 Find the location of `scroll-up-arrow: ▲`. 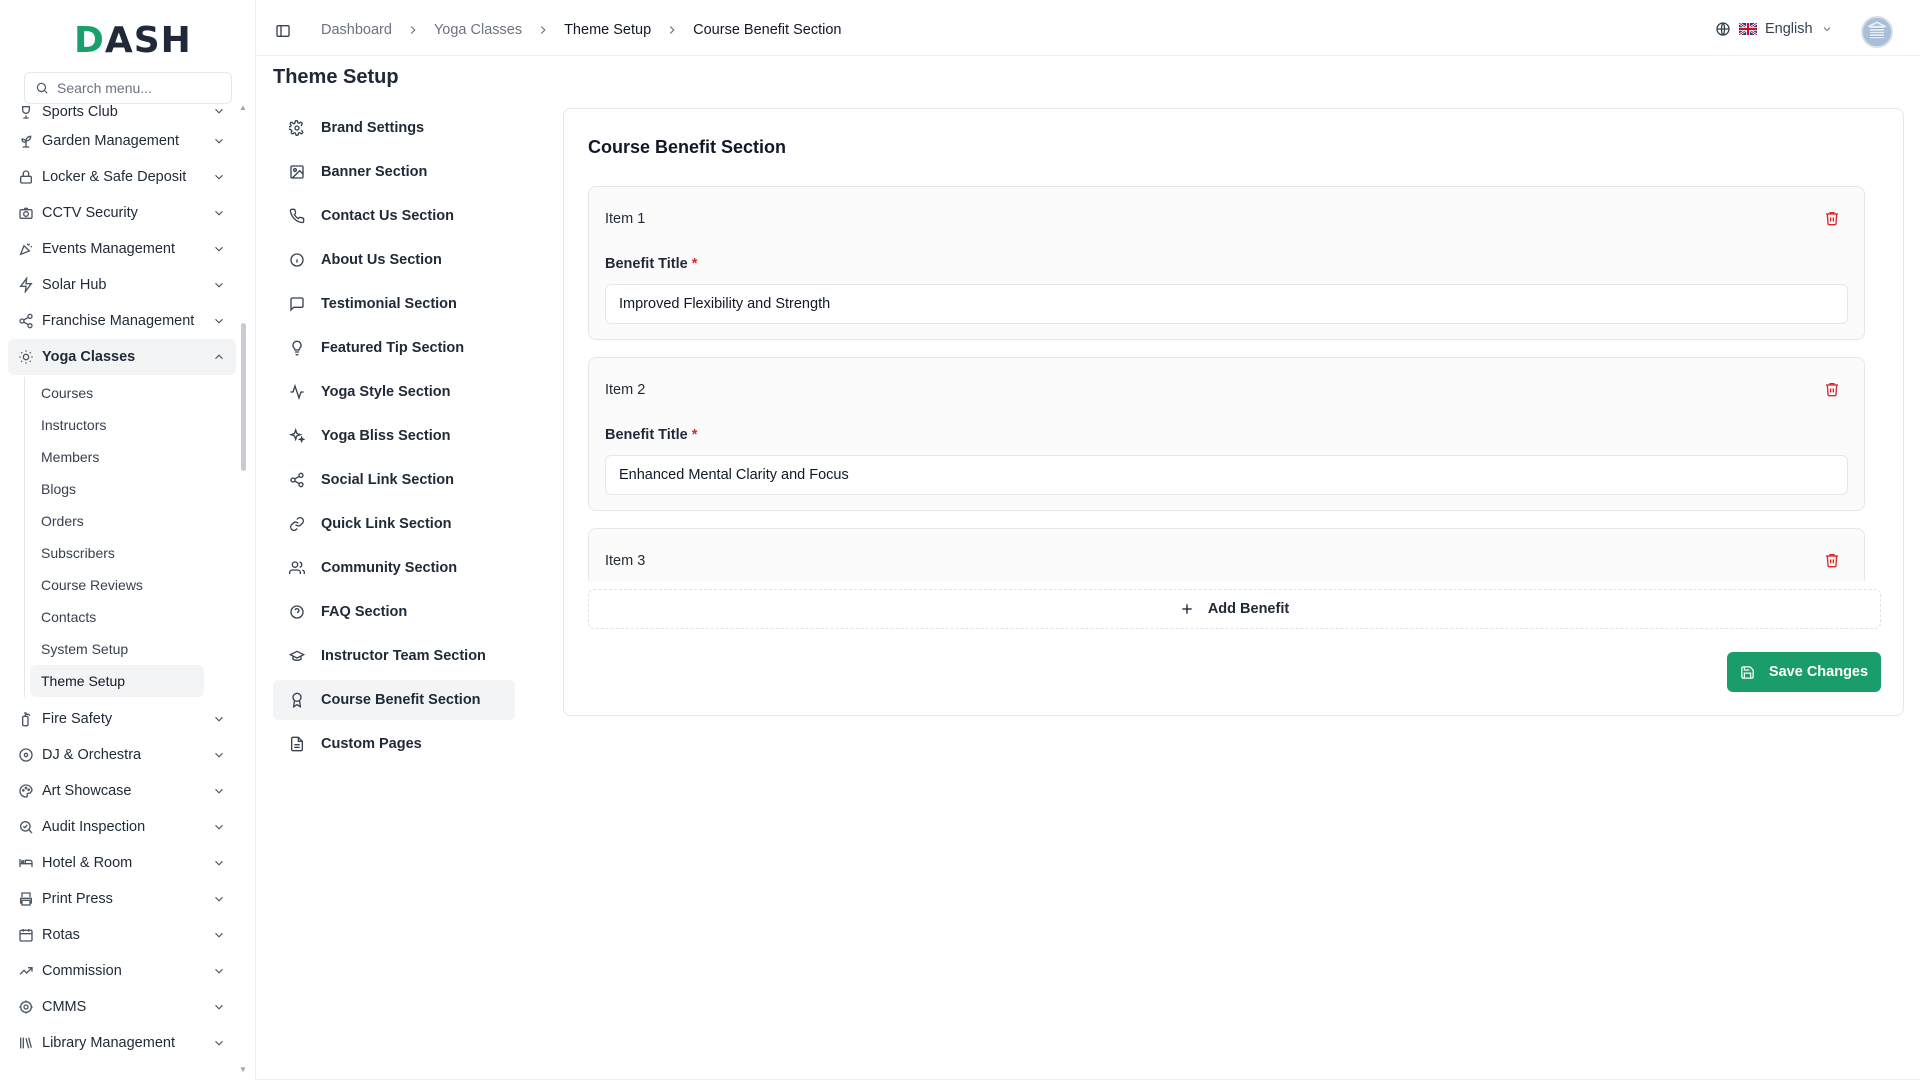

scroll-up-arrow: ▲ is located at coordinates (243, 108).